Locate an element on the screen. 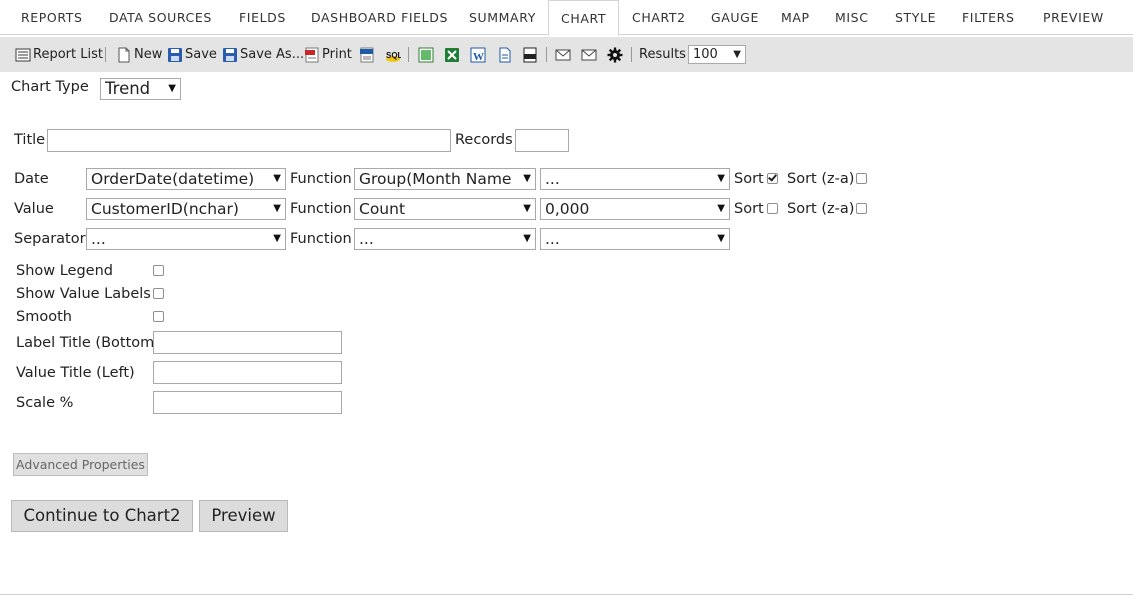 The width and height of the screenshot is (1133, 602). tab-chart: CHART is located at coordinates (583, 18).